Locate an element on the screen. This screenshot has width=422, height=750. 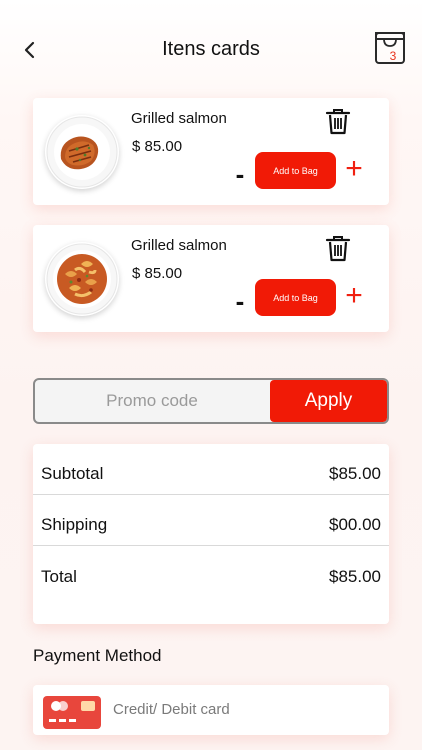
page-title: Itens cards is located at coordinates (211, 49).